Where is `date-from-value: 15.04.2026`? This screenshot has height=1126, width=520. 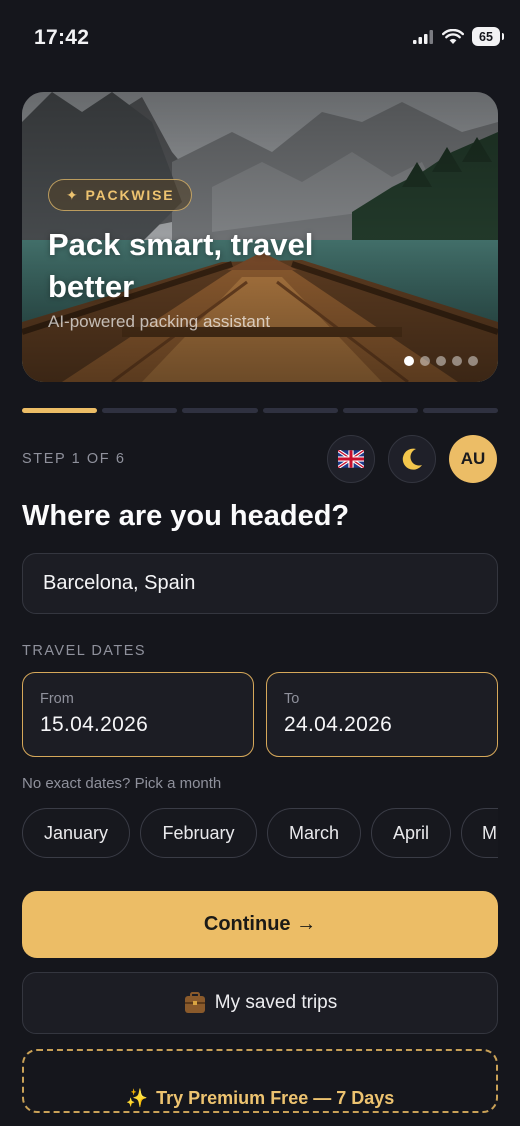
date-from-value: 15.04.2026 is located at coordinates (94, 724).